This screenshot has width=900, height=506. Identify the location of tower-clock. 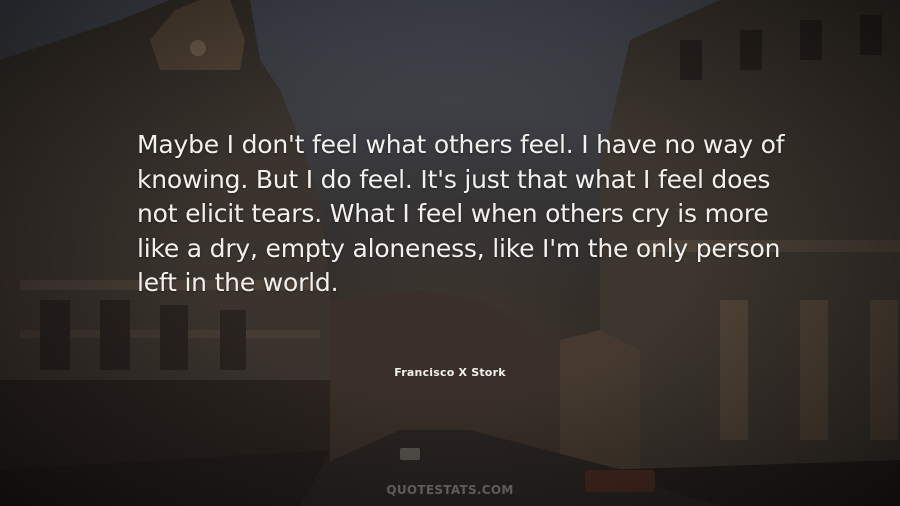
(198, 48).